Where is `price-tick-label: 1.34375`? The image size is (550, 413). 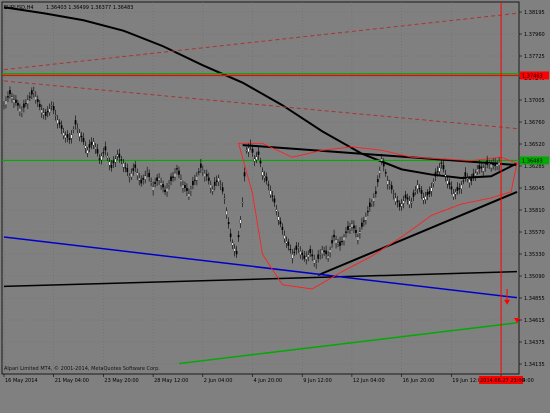 price-tick-label: 1.34375 is located at coordinates (534, 343).